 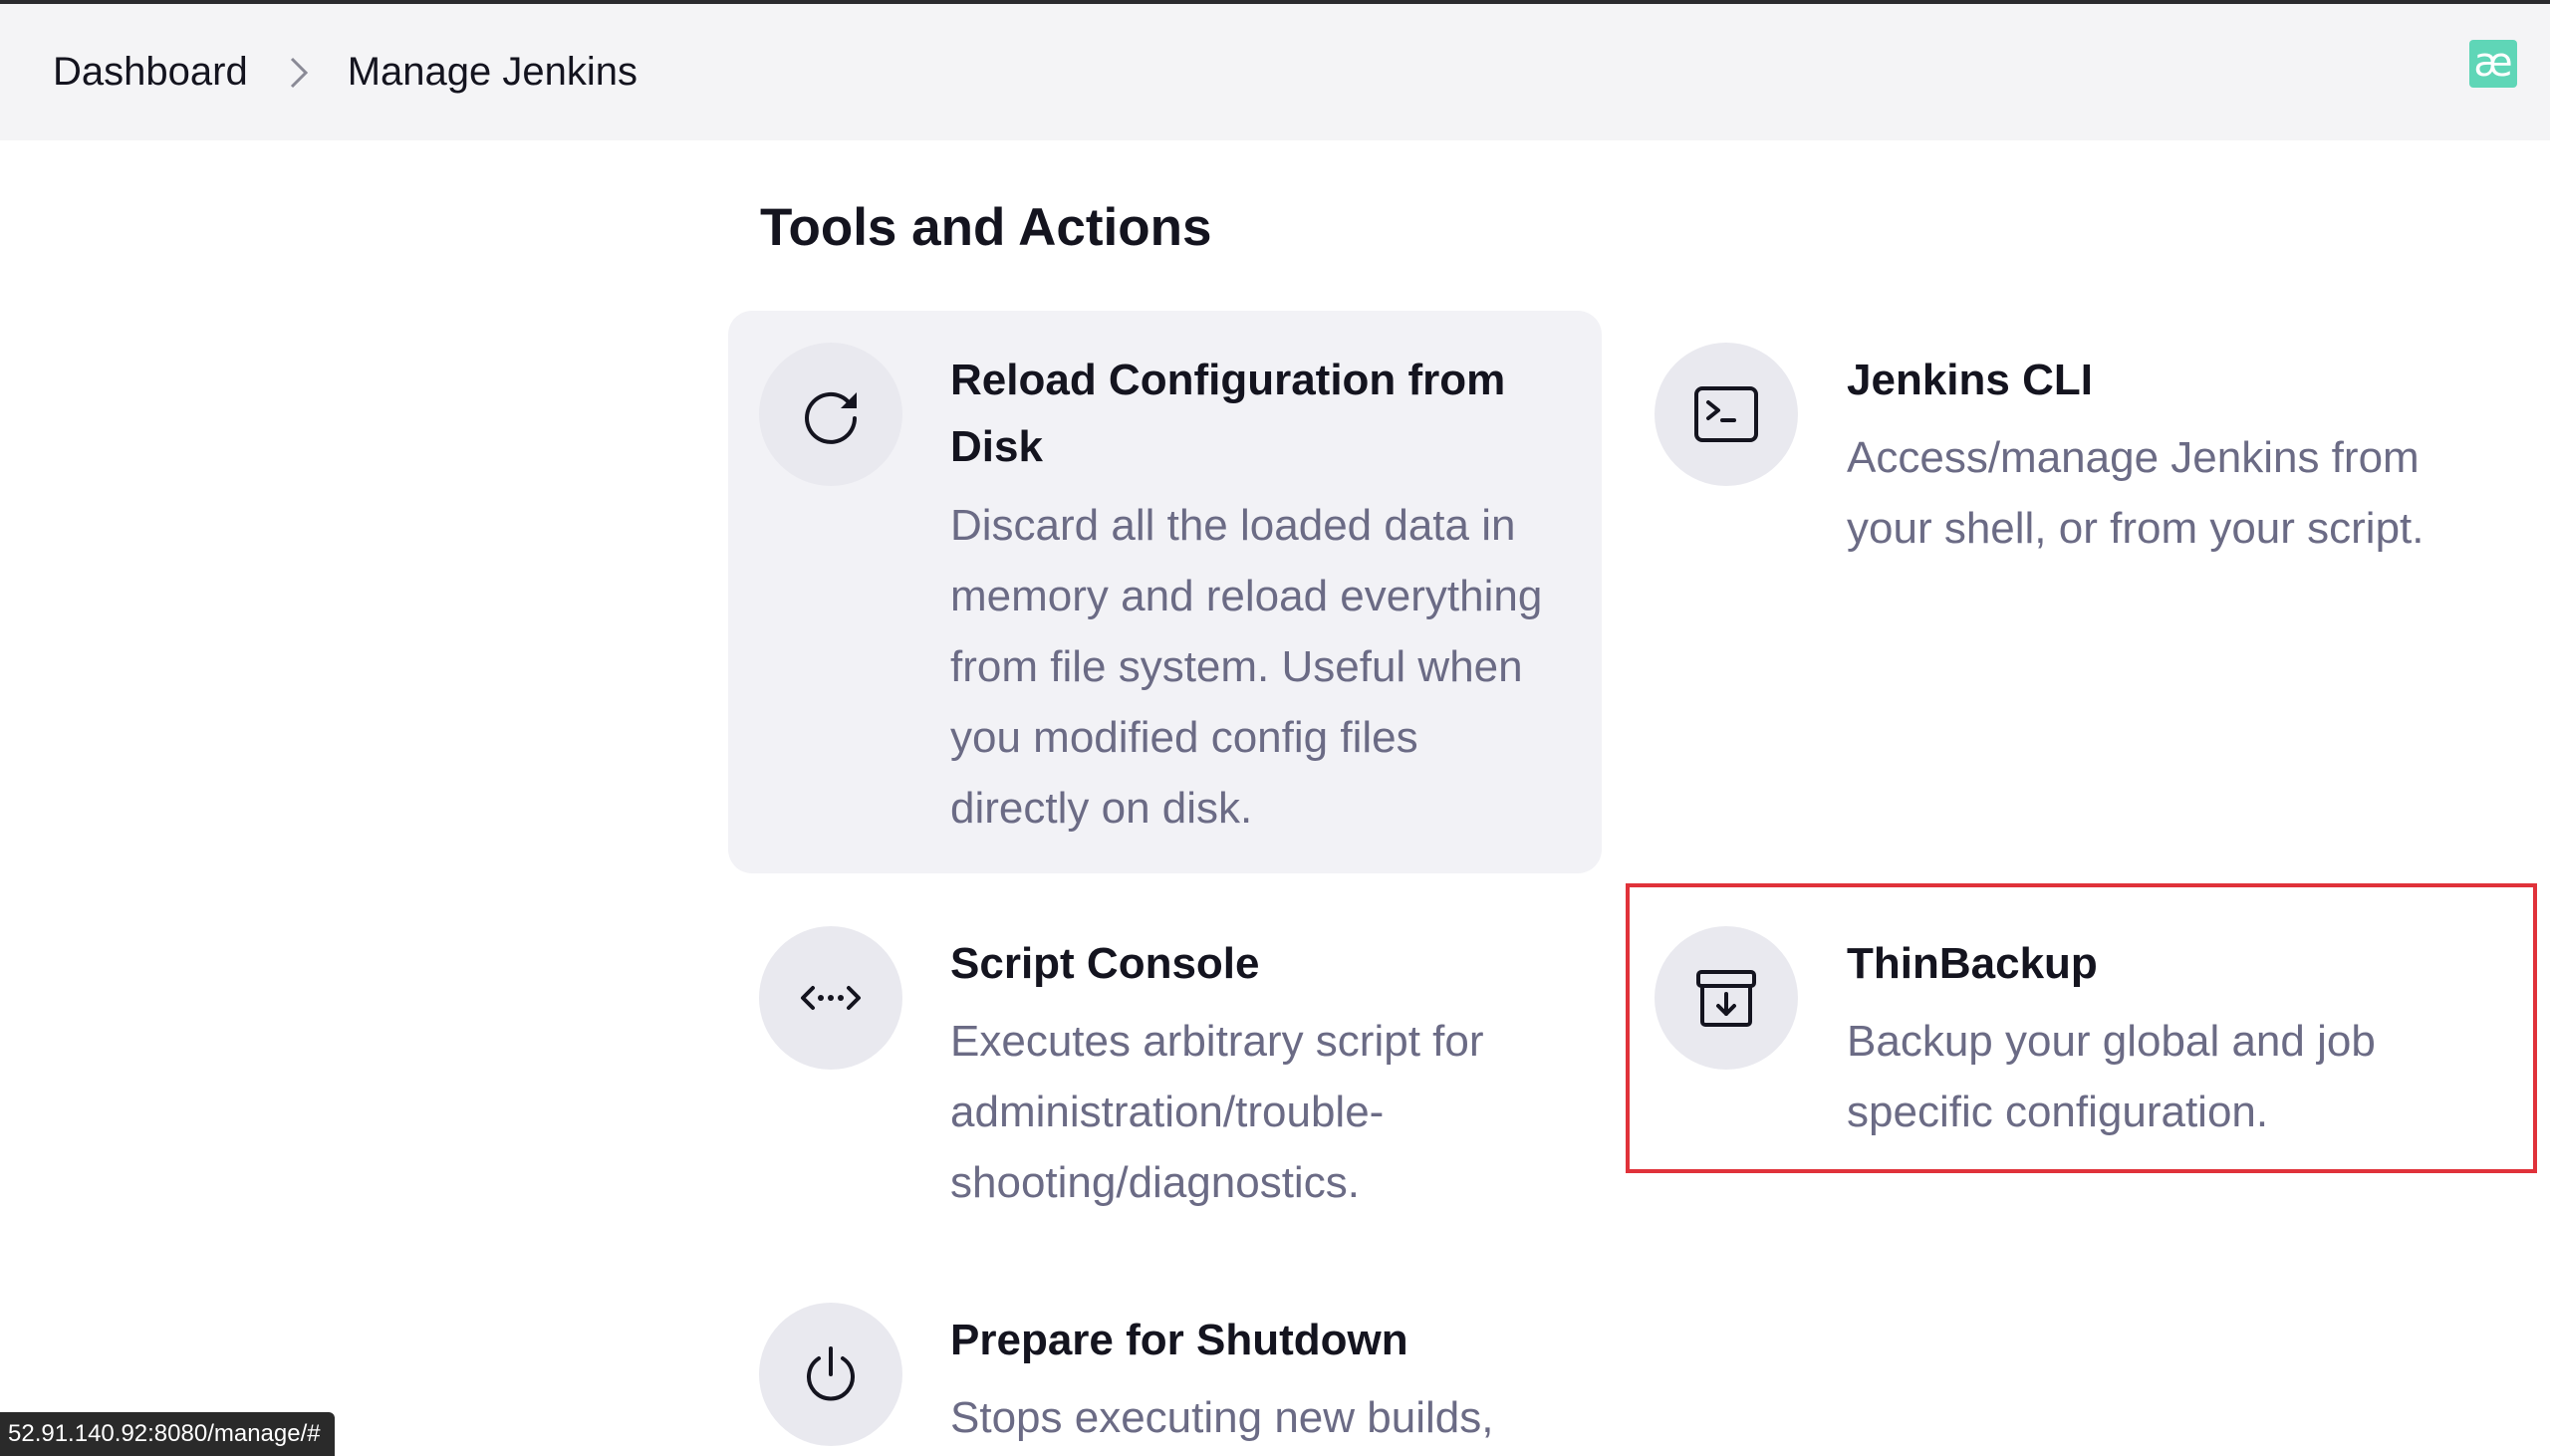 I want to click on status-bar-url: 52.91.140.92:8080/manage/#, so click(x=167, y=1434).